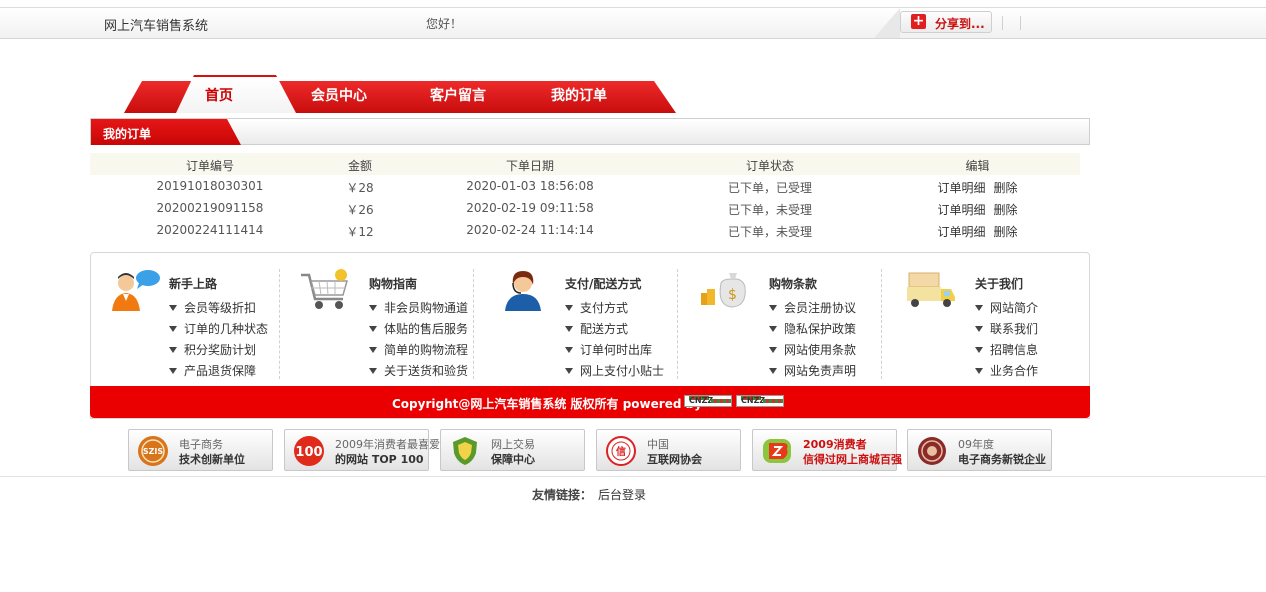 Image resolution: width=1266 pixels, height=592 pixels. Describe the element at coordinates (1006, 330) in the screenshot. I see `list-item: 联系我们` at that location.